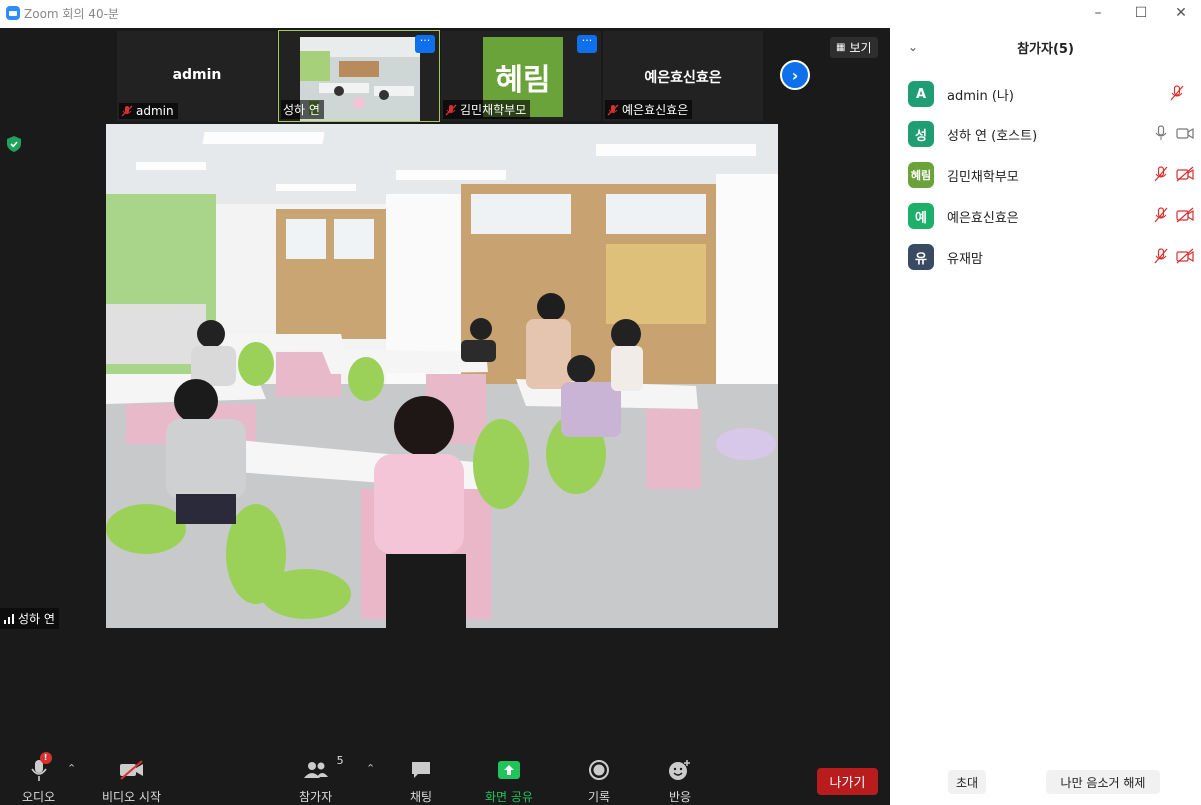 This screenshot has height=805, width=1201. I want to click on participant-row: 성 성하 연 (호스트), so click(1053, 134).